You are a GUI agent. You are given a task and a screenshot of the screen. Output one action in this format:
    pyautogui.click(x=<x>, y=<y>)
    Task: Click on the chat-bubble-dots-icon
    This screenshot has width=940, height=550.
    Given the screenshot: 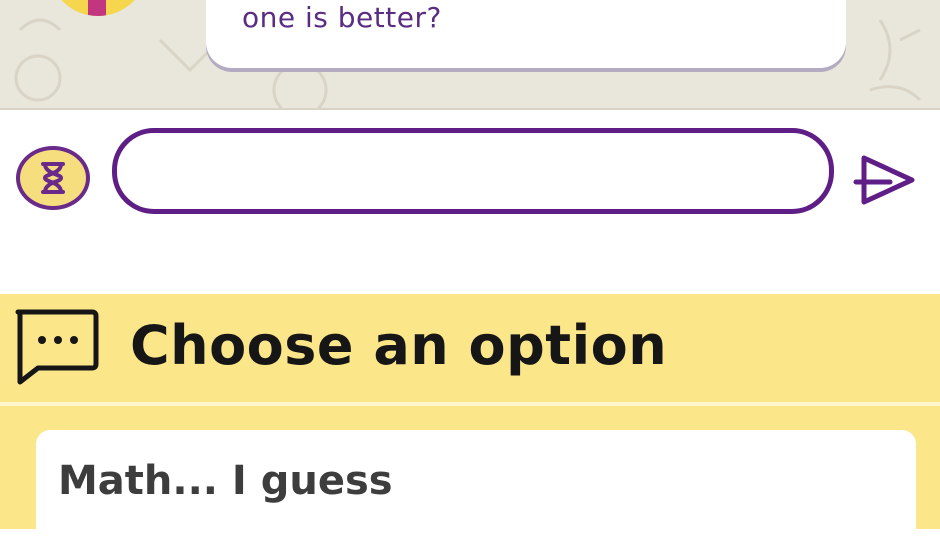 What is the action you would take?
    pyautogui.click(x=57, y=347)
    